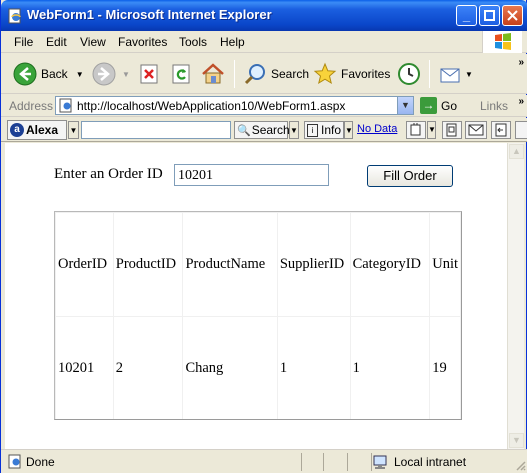  I want to click on favorites-label: Favorites, so click(366, 74).